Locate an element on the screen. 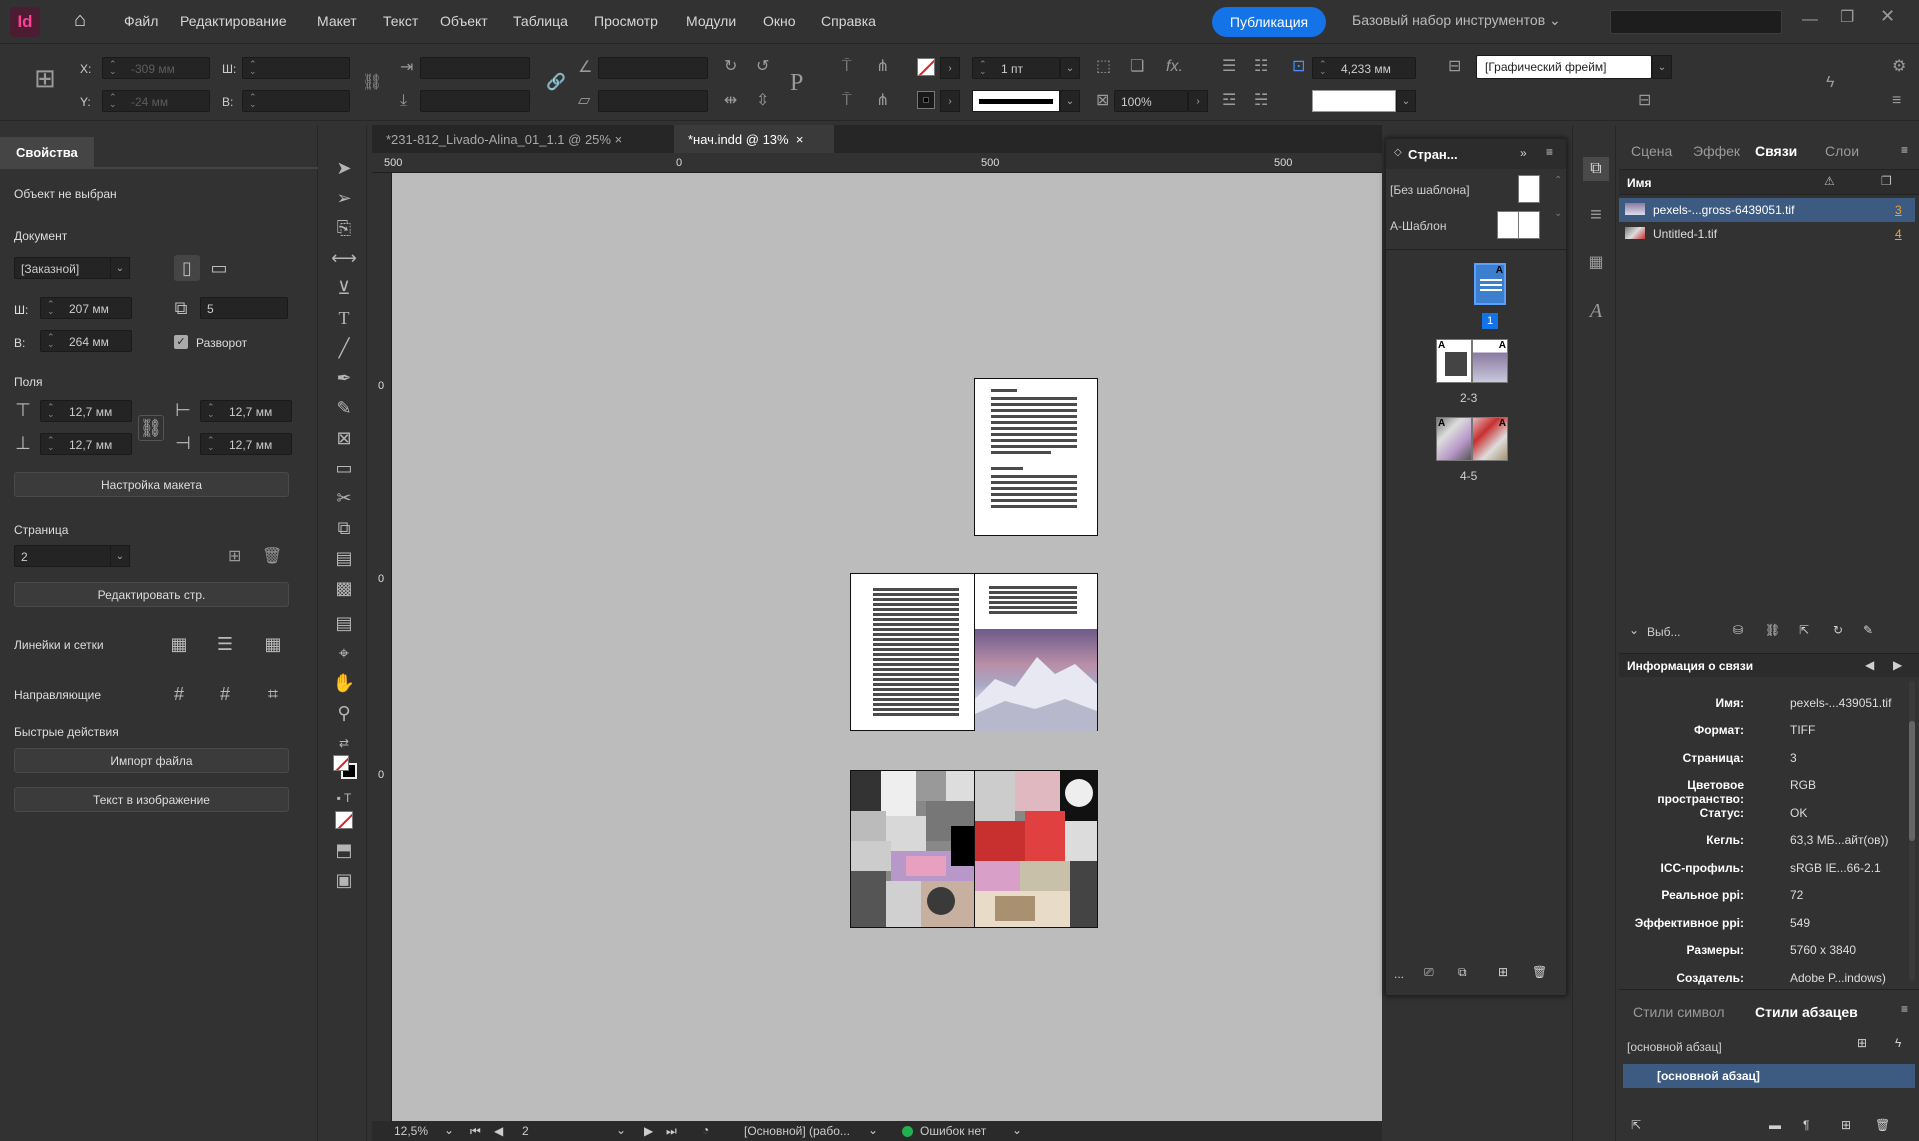 This screenshot has width=1919, height=1141. link-row: Untitled-1.tif 4 is located at coordinates (1767, 234).